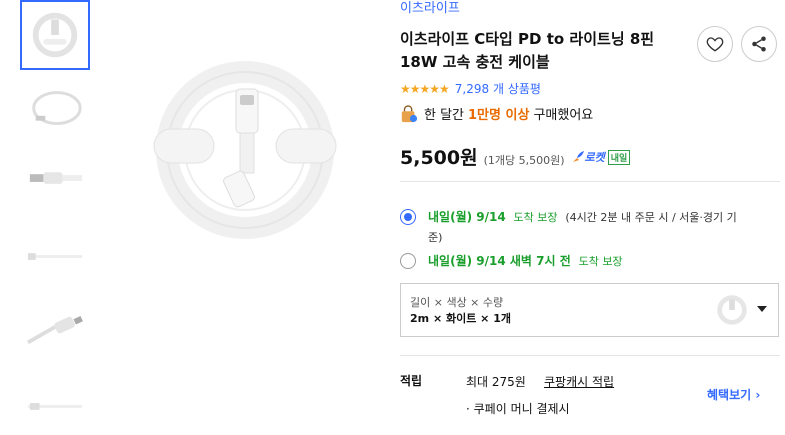 The width and height of the screenshot is (785, 435). I want to click on delivery-type-1: 도착 보장, so click(535, 217).